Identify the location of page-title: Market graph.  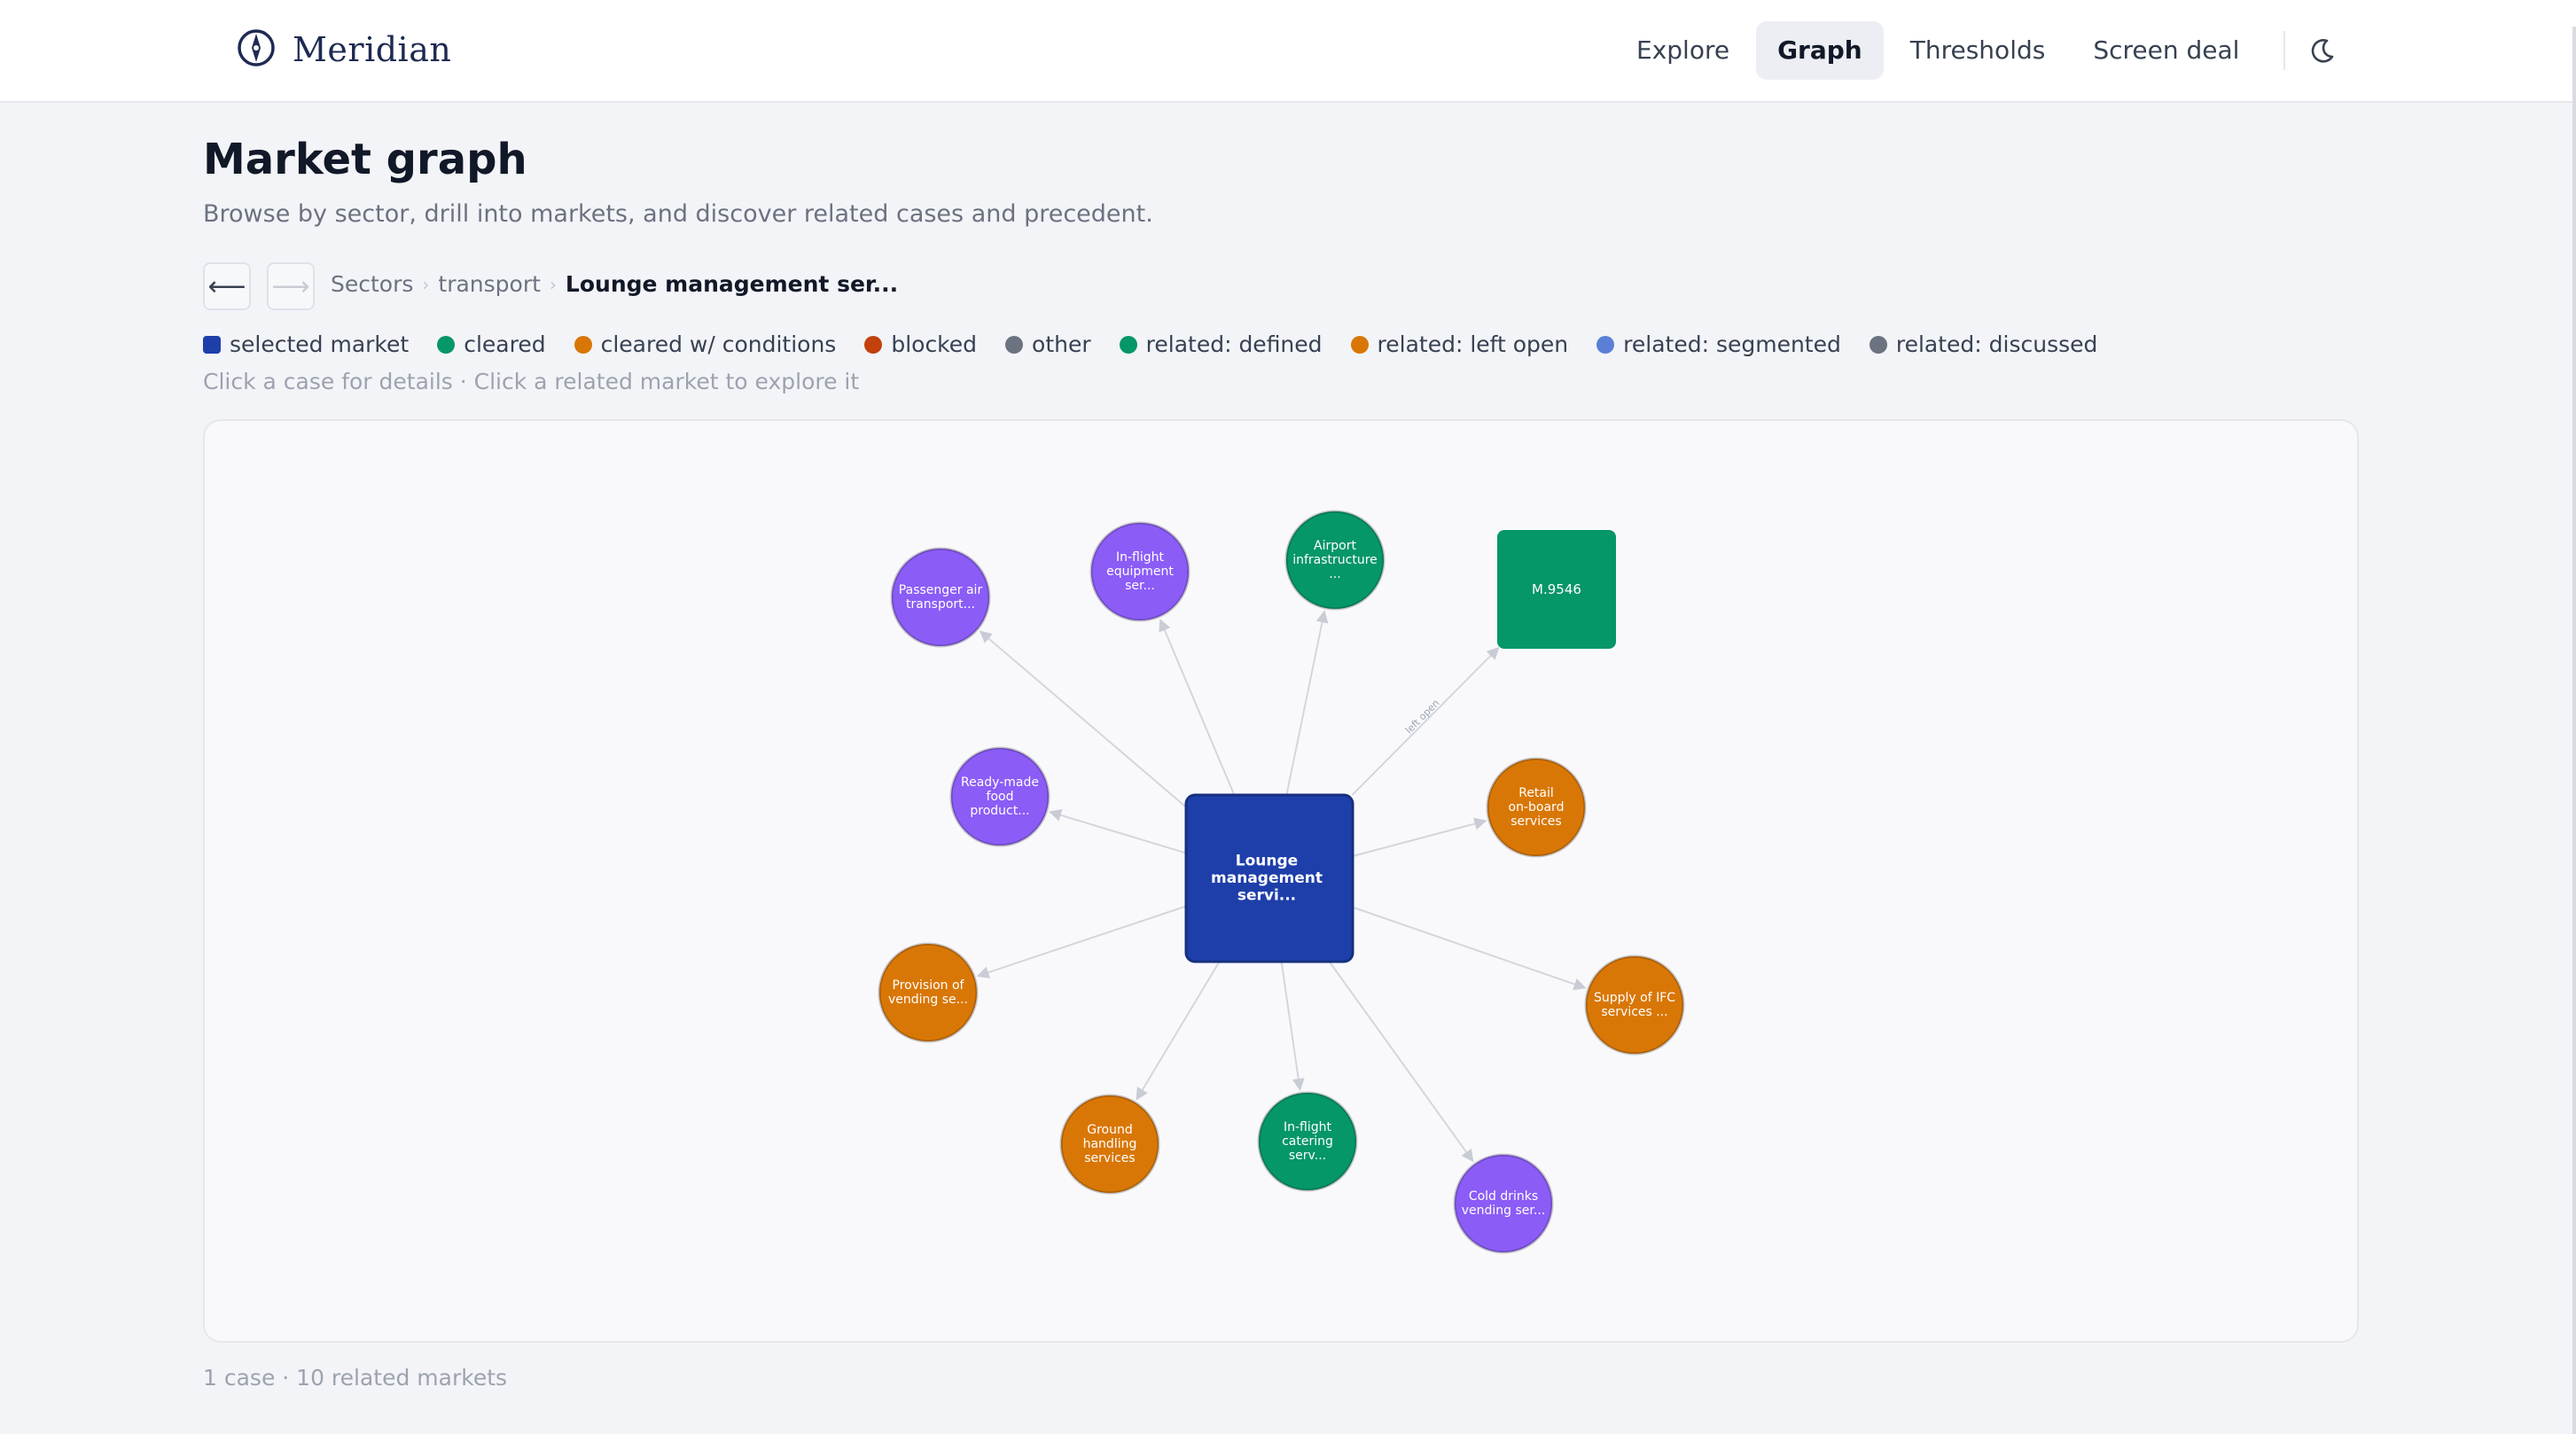
(365, 159).